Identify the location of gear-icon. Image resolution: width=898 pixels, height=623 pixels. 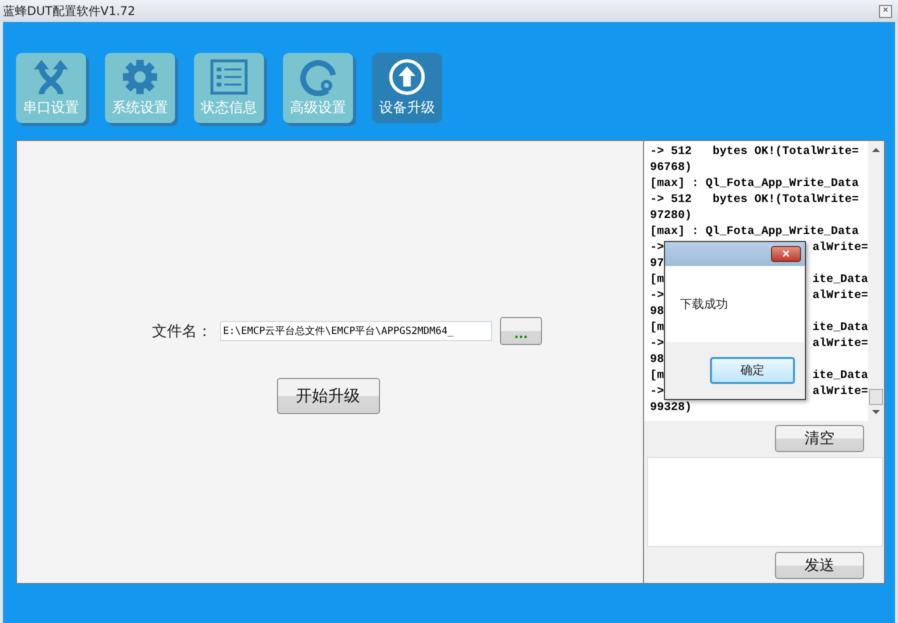
(140, 77).